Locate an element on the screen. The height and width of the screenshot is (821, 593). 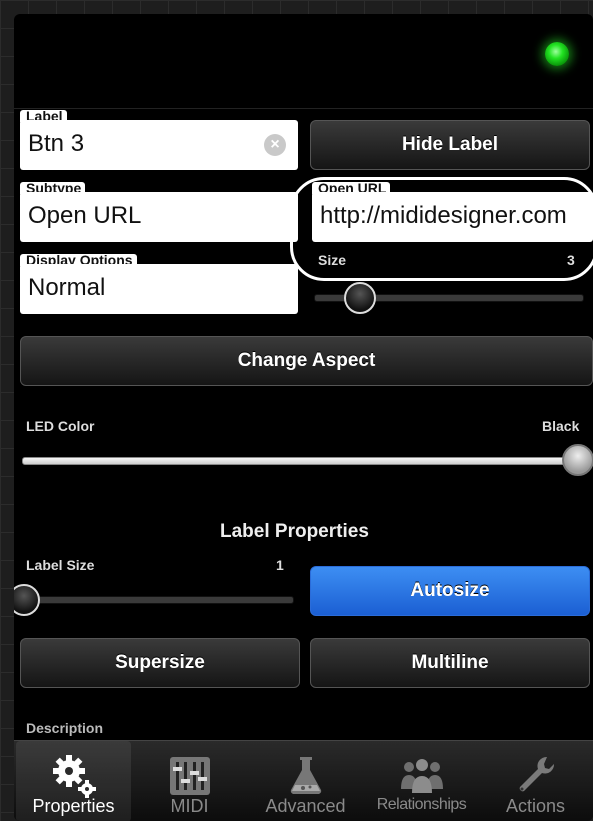
multiline-button: Multiline is located at coordinates (450, 663).